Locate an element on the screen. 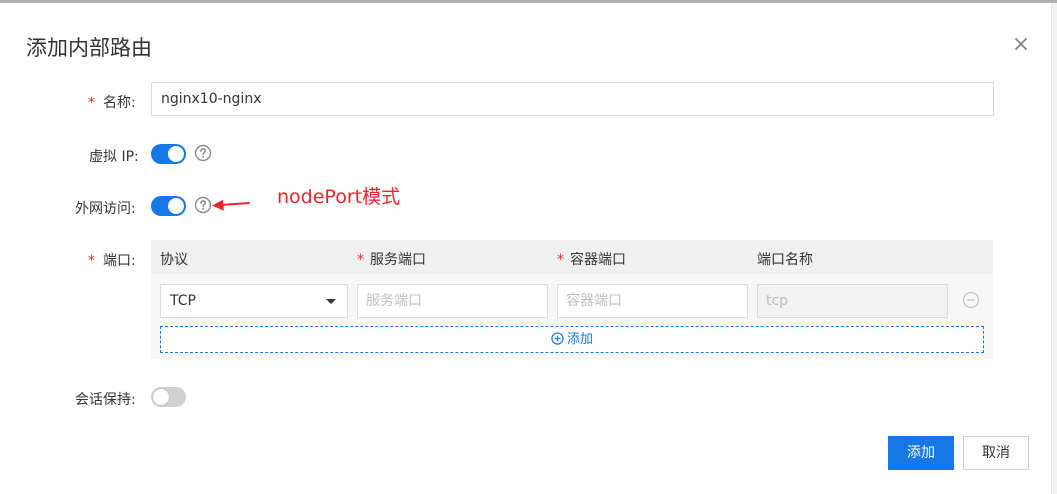 The image size is (1057, 494). add-port-button: 添加 is located at coordinates (572, 339).